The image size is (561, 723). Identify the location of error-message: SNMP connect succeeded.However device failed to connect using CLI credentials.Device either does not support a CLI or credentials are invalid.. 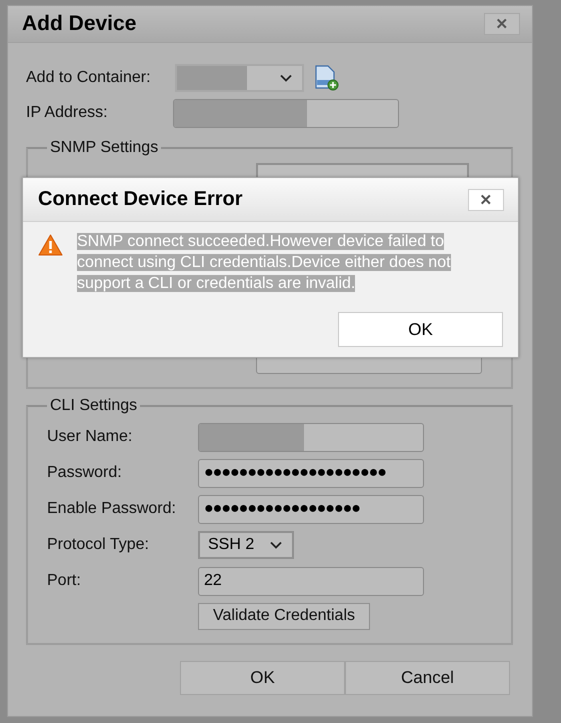
(264, 263).